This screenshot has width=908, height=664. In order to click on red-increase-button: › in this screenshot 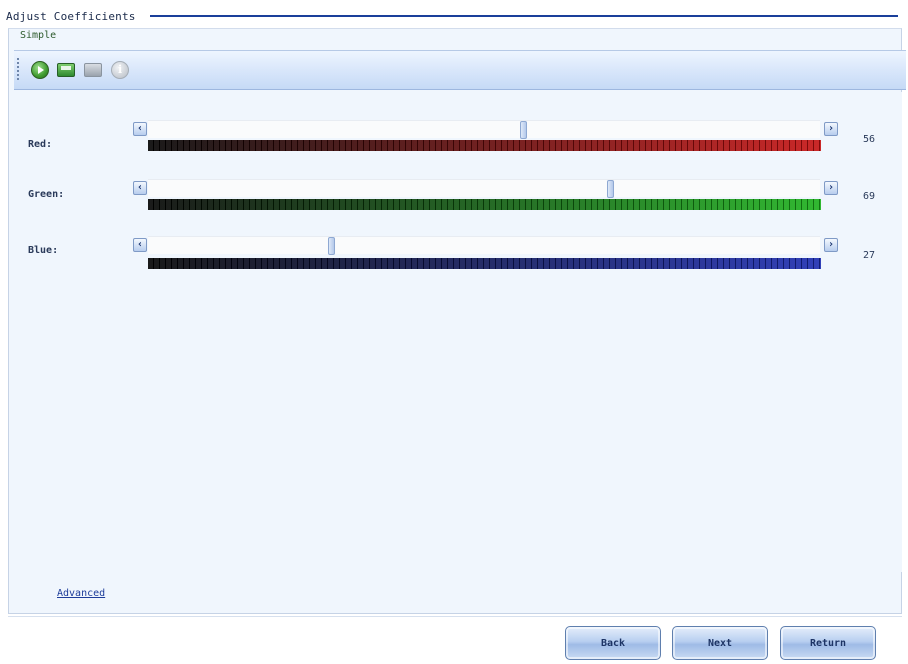, I will do `click(831, 129)`.